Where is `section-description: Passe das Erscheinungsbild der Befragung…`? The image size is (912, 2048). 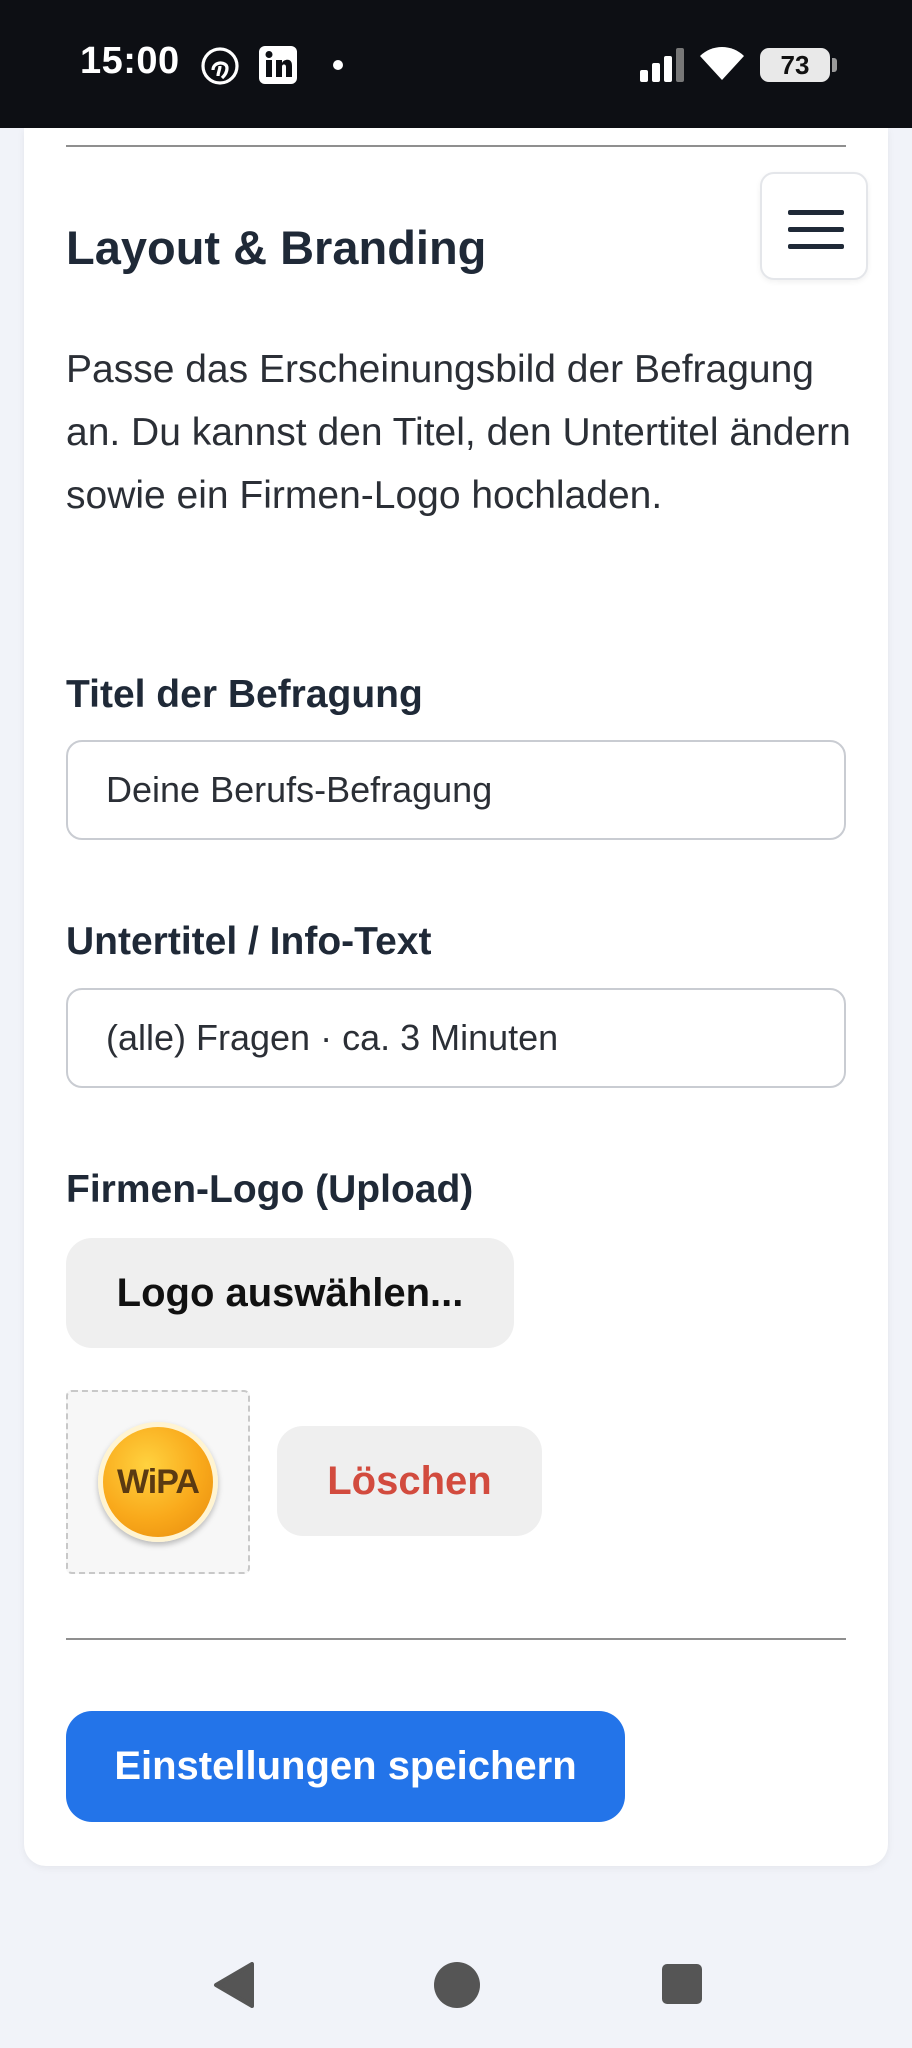
section-description: Passe das Erscheinungsbild der Befragung… is located at coordinates (458, 432).